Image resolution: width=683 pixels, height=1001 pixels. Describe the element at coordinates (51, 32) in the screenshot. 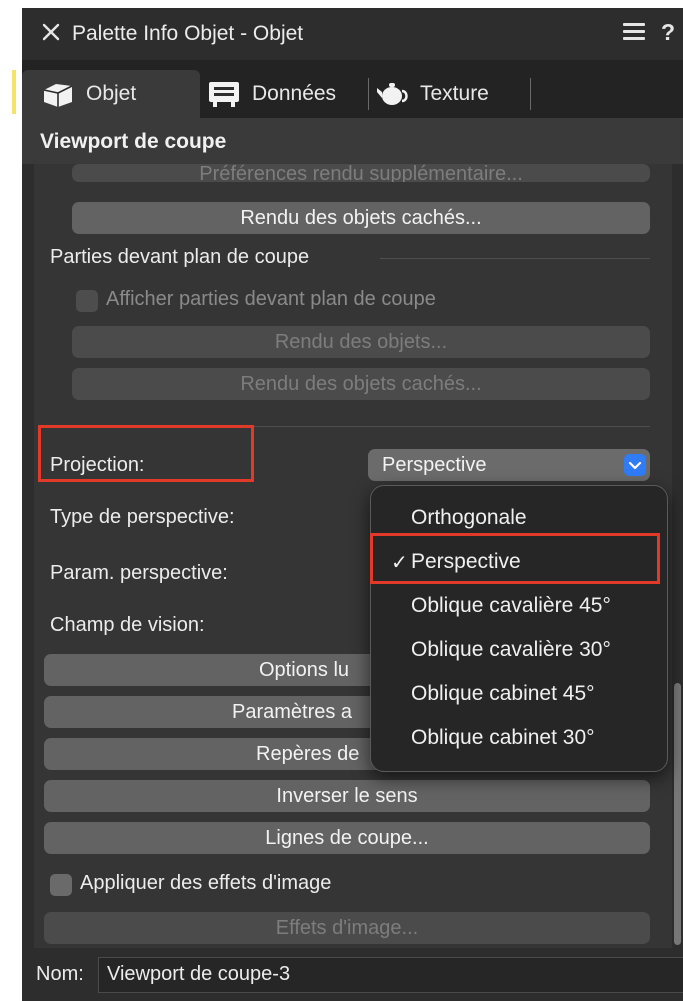

I see `close-icon` at that location.